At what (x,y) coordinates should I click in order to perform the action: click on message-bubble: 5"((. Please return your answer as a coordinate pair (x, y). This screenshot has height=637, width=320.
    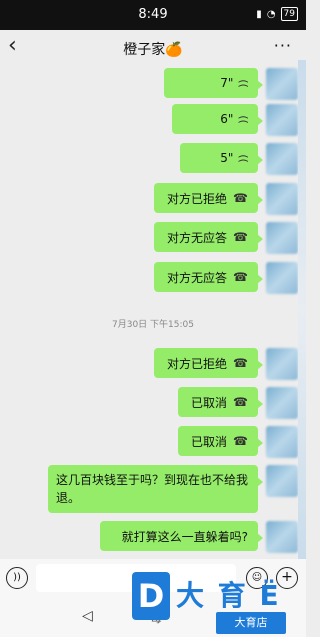
    Looking at the image, I should click on (221, 158).